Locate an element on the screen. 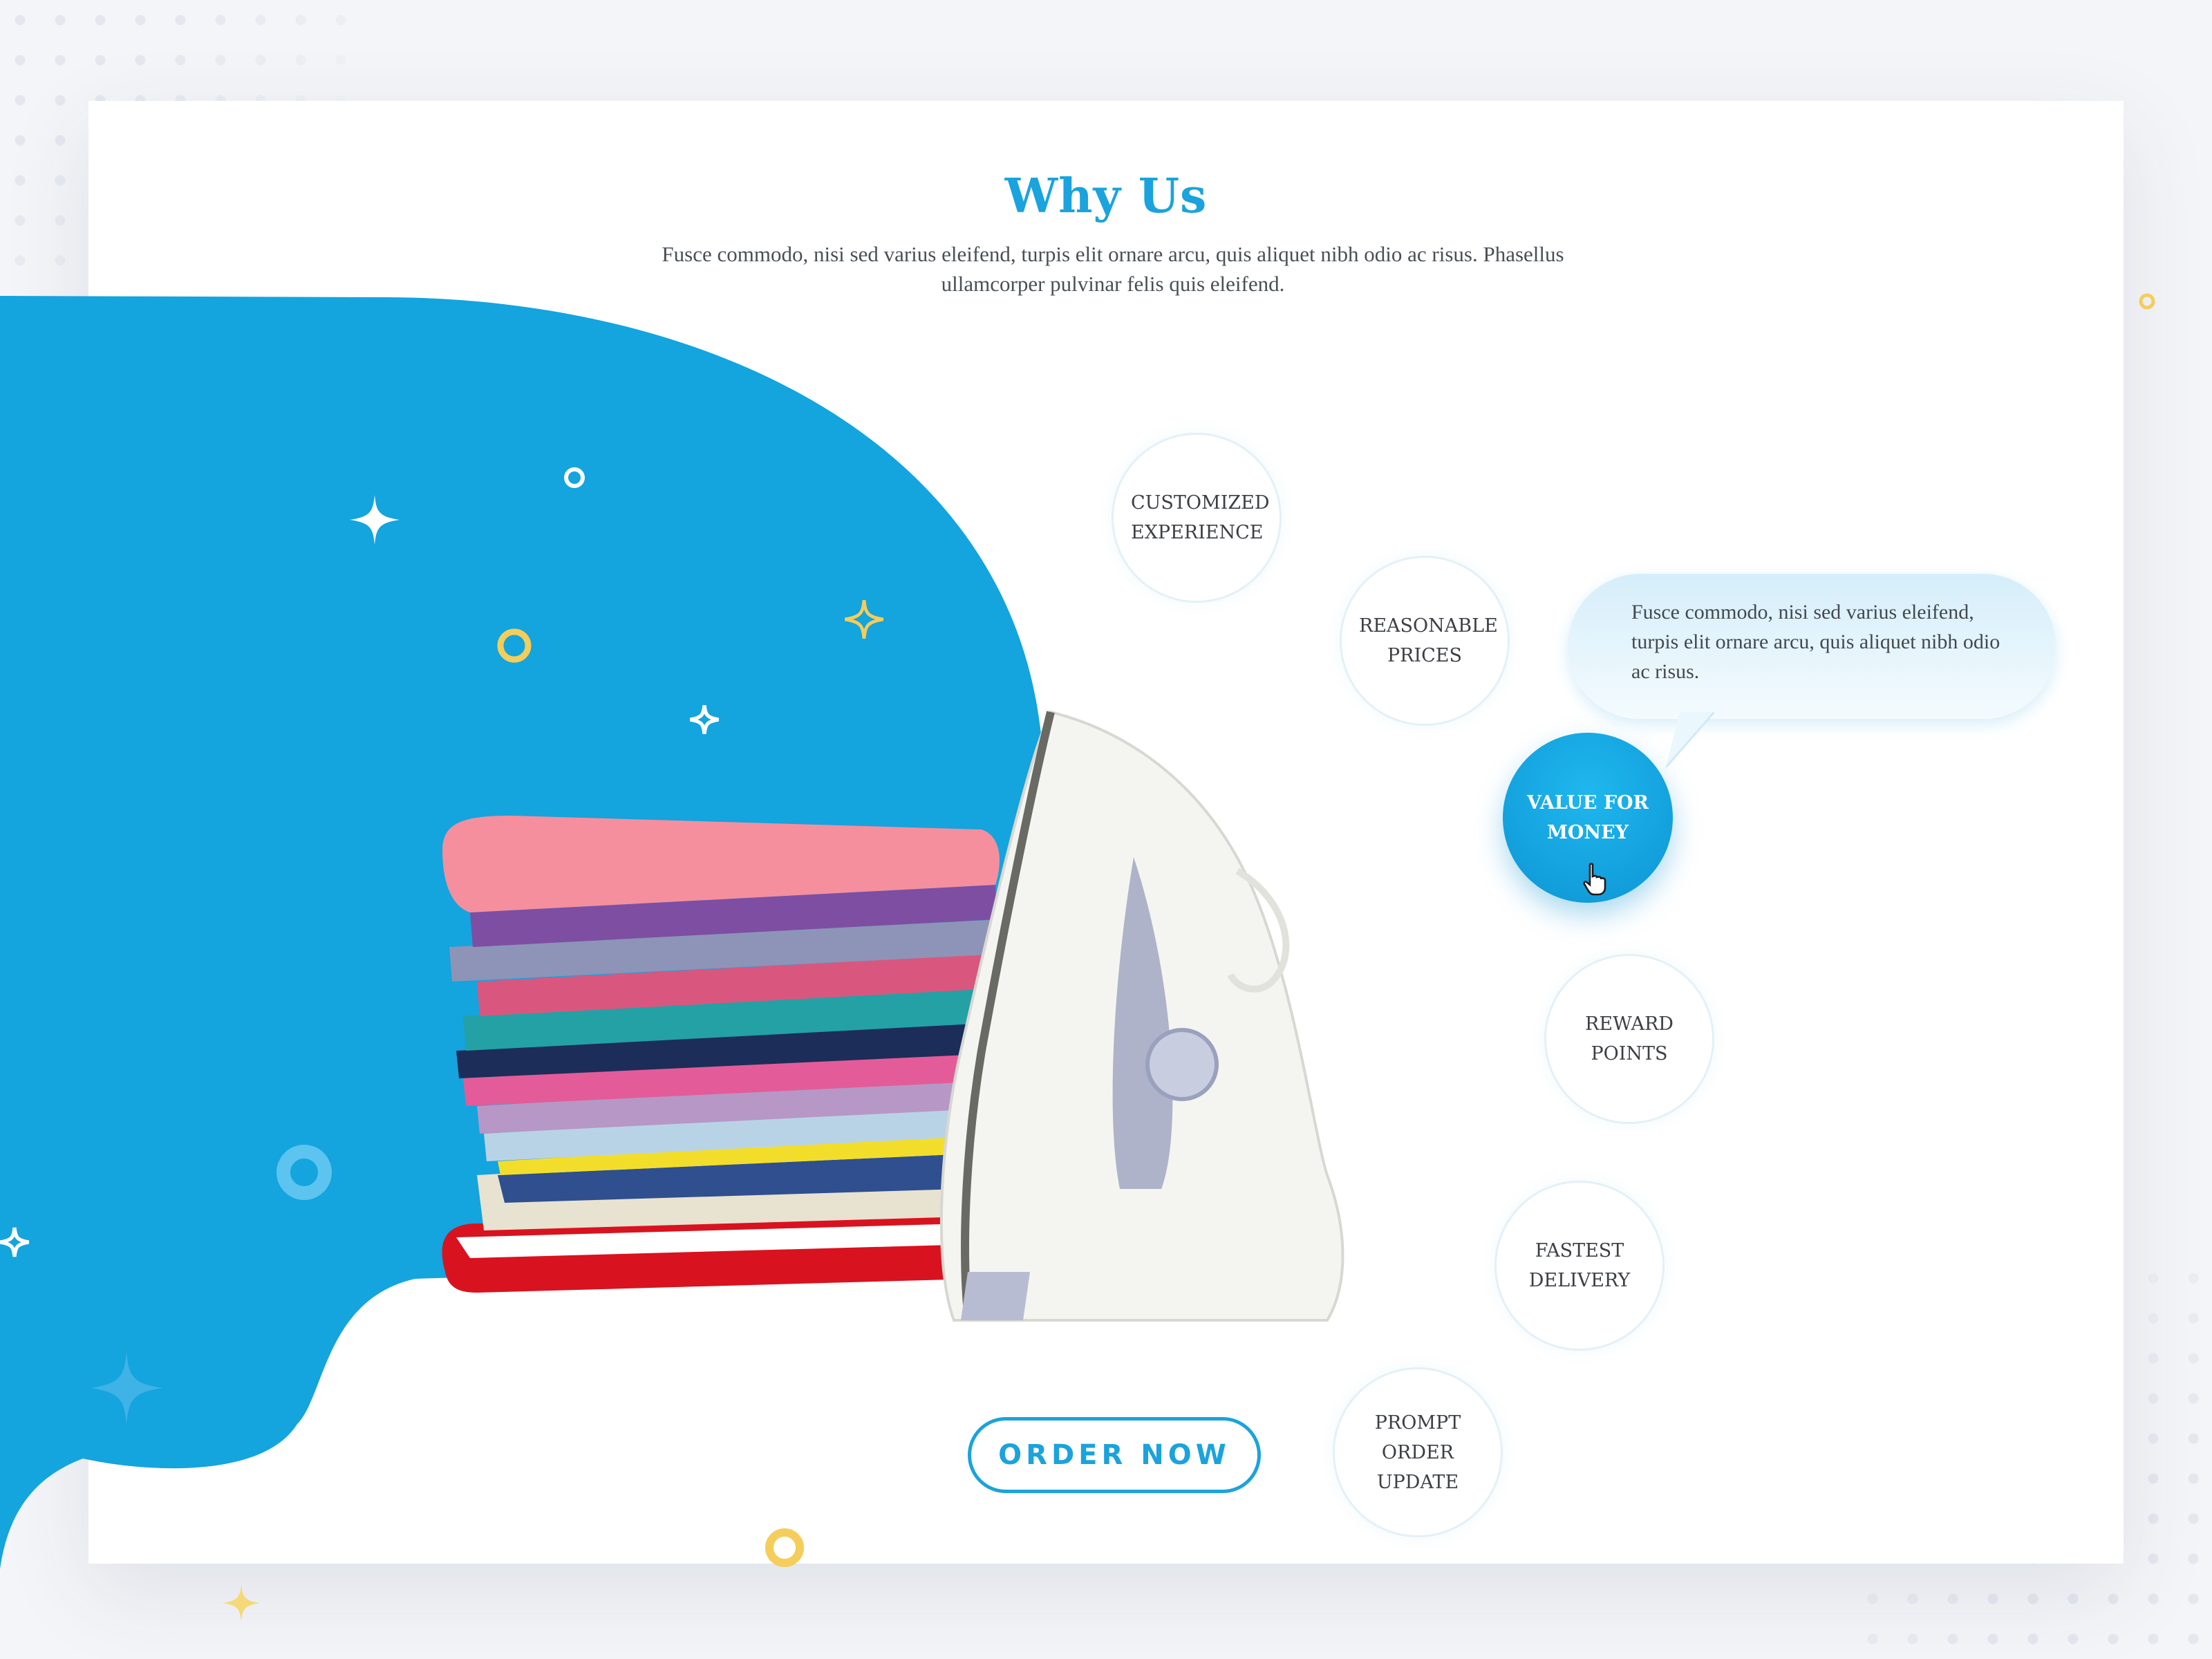 The height and width of the screenshot is (1659, 2212). feature-label: REASONABLE PRICES is located at coordinates (1428, 640).